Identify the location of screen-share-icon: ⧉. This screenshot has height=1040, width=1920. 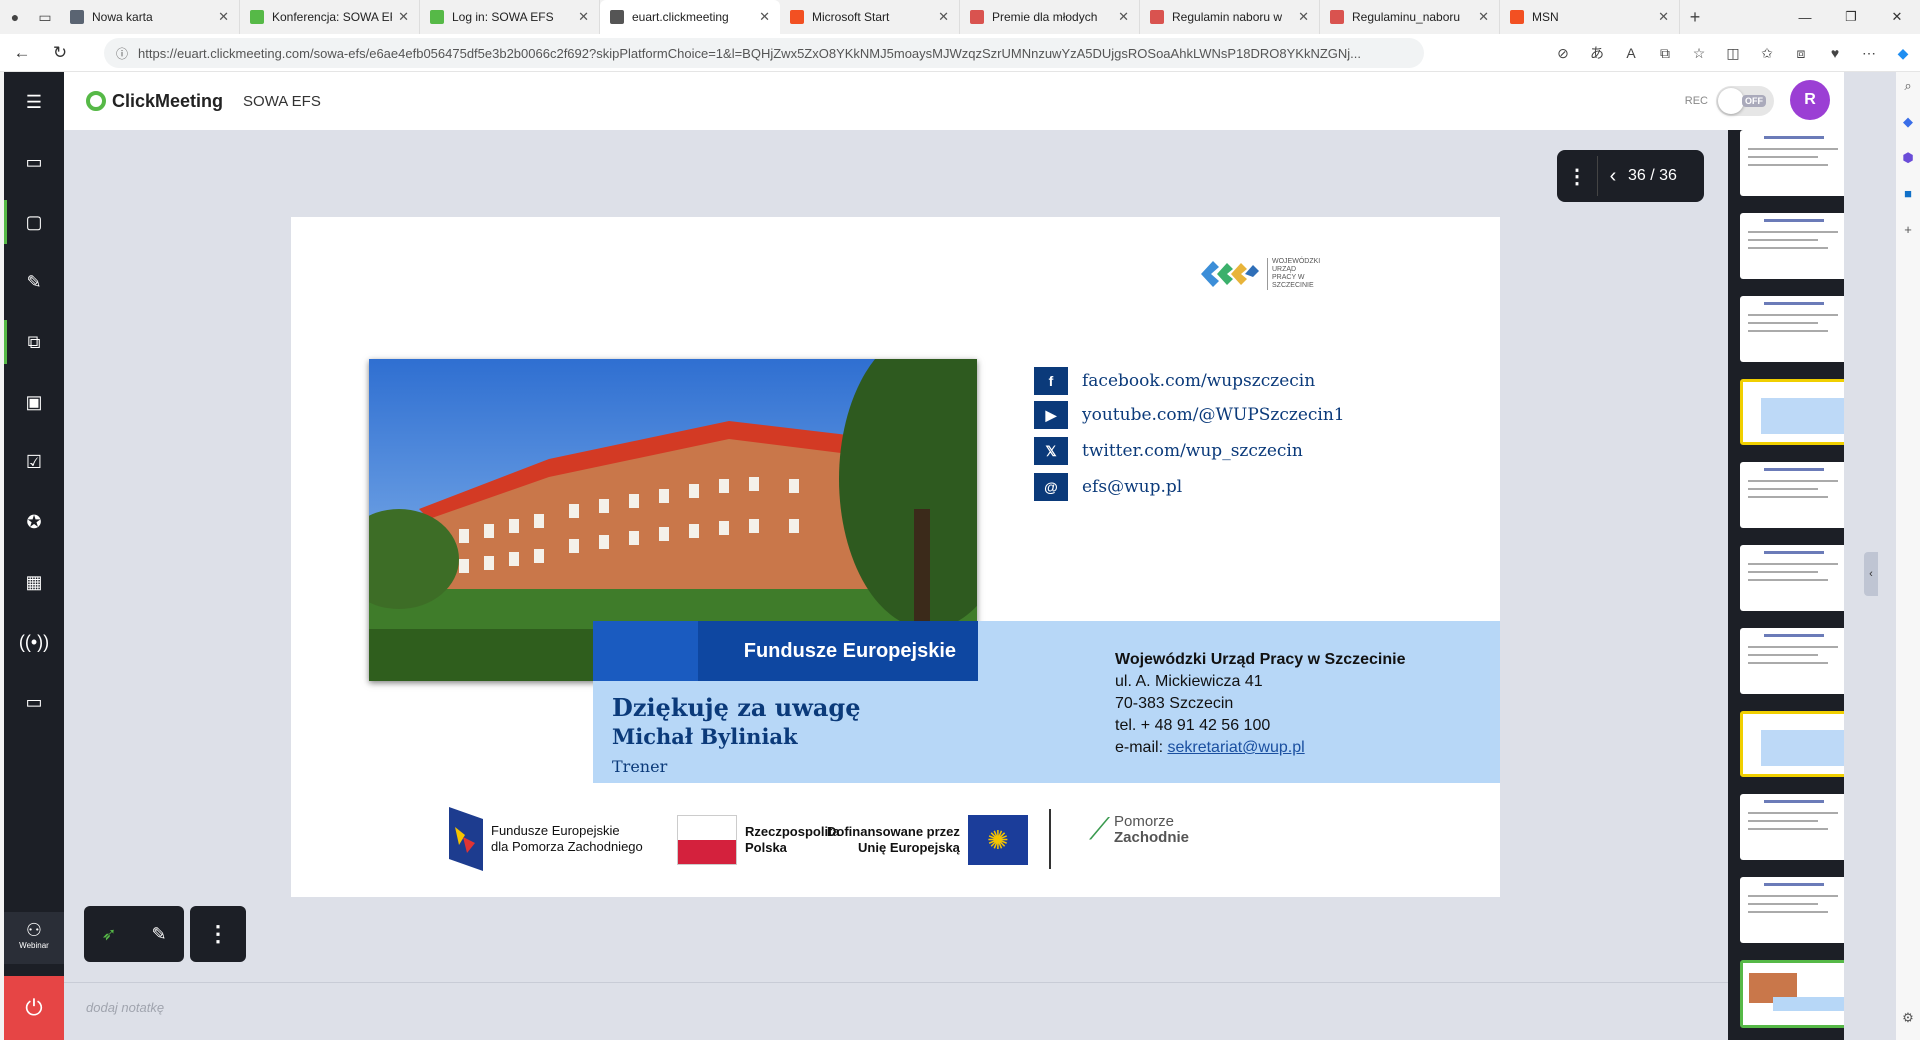
(34, 342).